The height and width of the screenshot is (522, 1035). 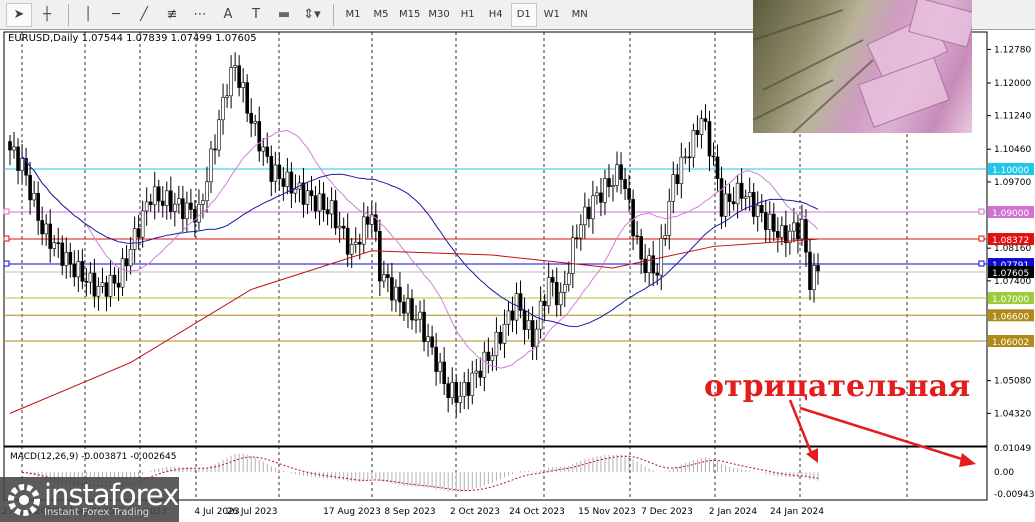 What do you see at coordinates (409, 512) in the screenshot?
I see `time-label: 8 Sep 2023` at bounding box center [409, 512].